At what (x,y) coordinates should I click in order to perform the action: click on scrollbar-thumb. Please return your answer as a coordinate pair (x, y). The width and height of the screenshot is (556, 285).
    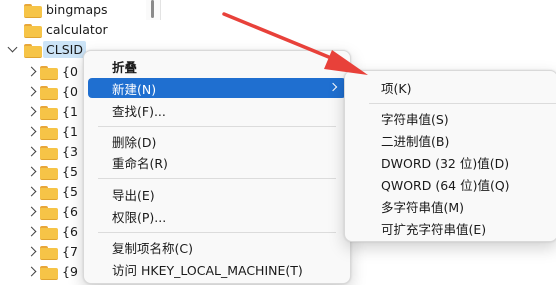
    Looking at the image, I should click on (152, 9).